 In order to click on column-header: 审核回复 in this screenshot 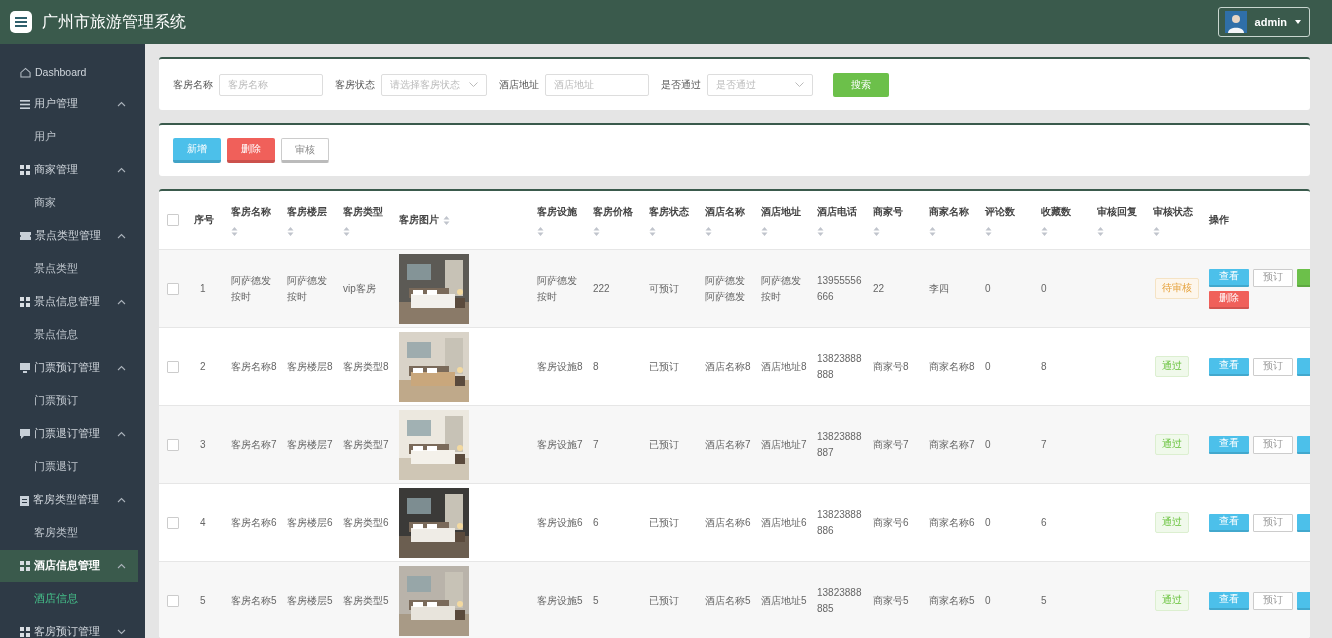, I will do `click(1117, 211)`.